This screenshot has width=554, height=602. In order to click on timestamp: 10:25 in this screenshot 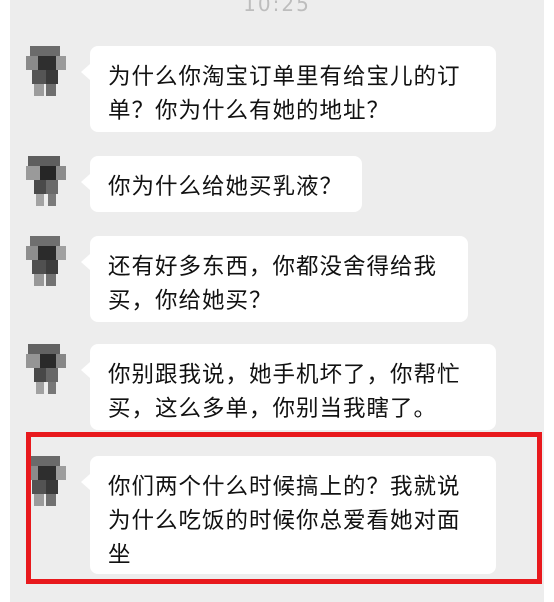, I will do `click(277, 8)`.